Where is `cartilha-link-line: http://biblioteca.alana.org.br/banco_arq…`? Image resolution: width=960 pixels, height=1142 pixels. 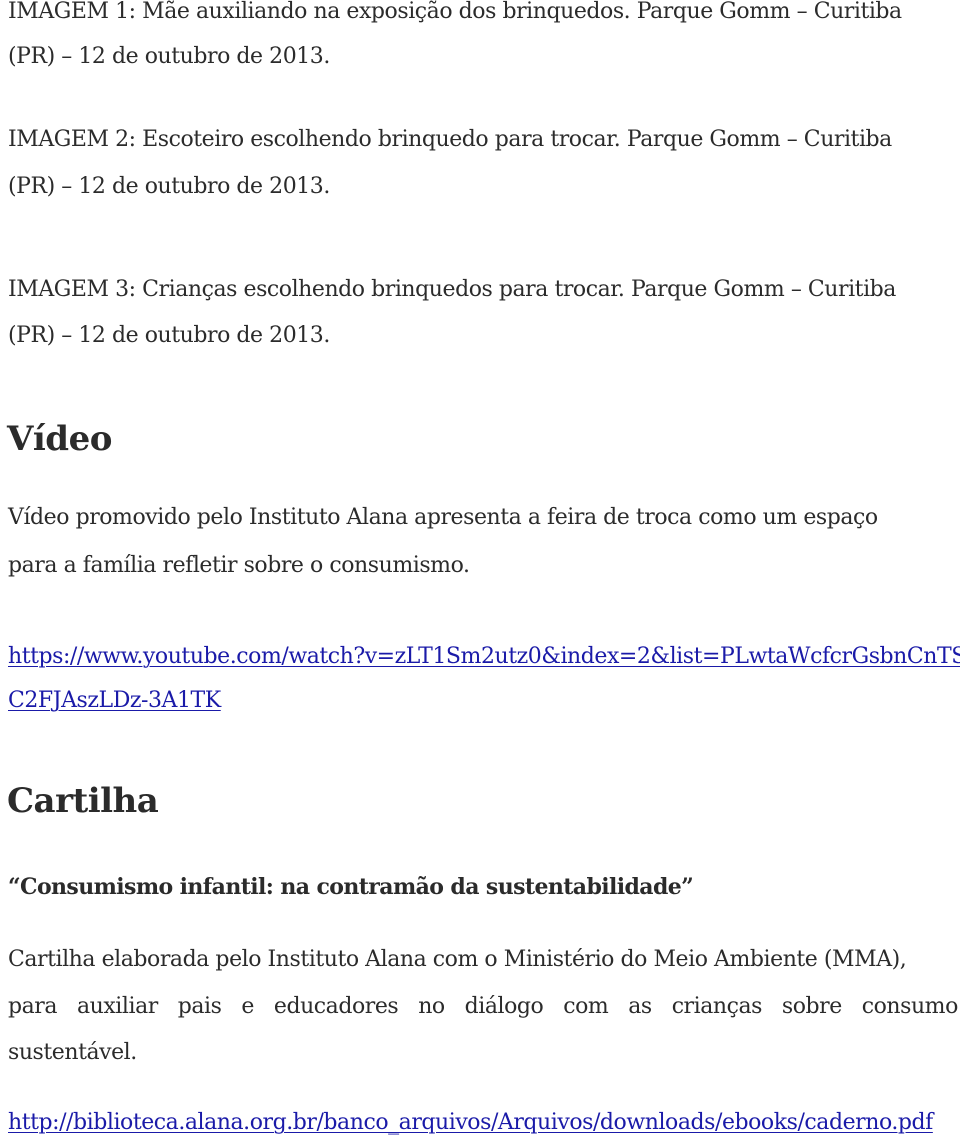 cartilha-link-line: http://biblioteca.alana.org.br/banco_arq… is located at coordinates (470, 1123).